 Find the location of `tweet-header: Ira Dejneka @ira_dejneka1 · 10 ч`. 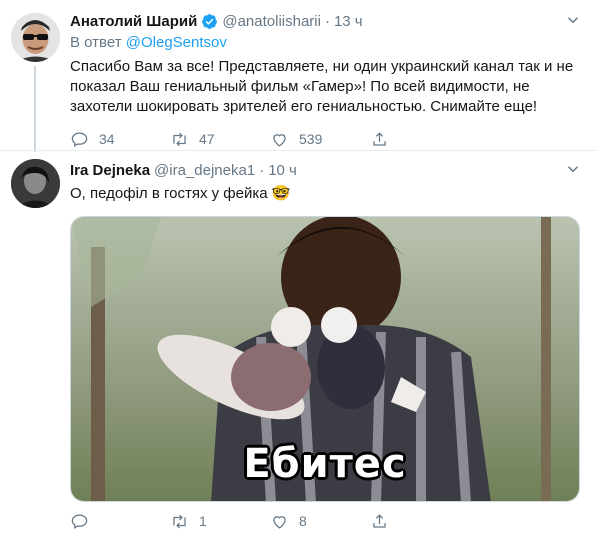

tweet-header: Ira Dejneka @ira_dejneka1 · 10 ч is located at coordinates (326, 170).